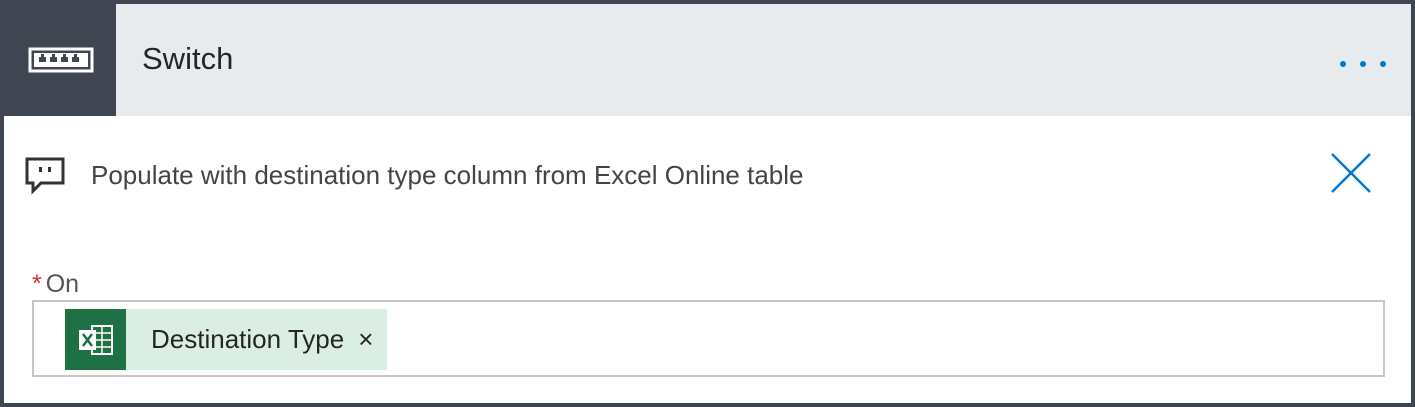 This screenshot has height=407, width=1415. What do you see at coordinates (37, 284) in the screenshot?
I see `required-marker: *` at bounding box center [37, 284].